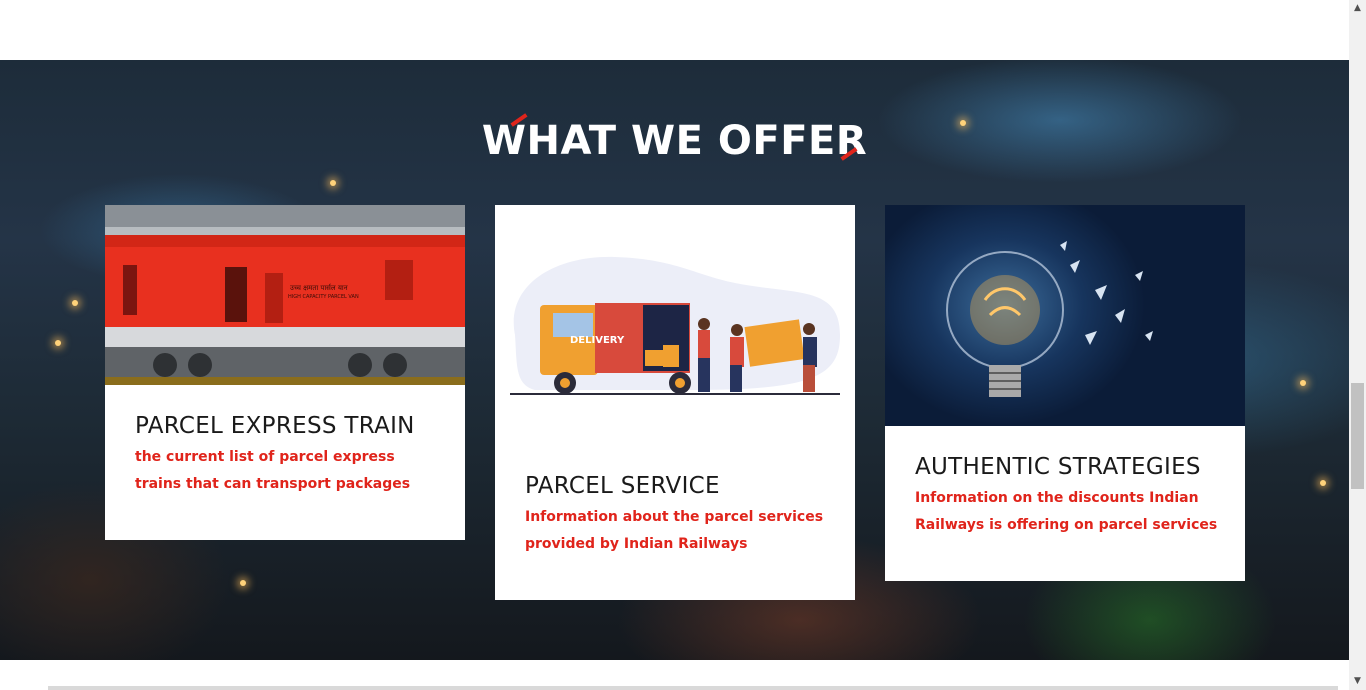 This screenshot has height=690, width=1366. I want to click on bottom-divider, so click(693, 688).